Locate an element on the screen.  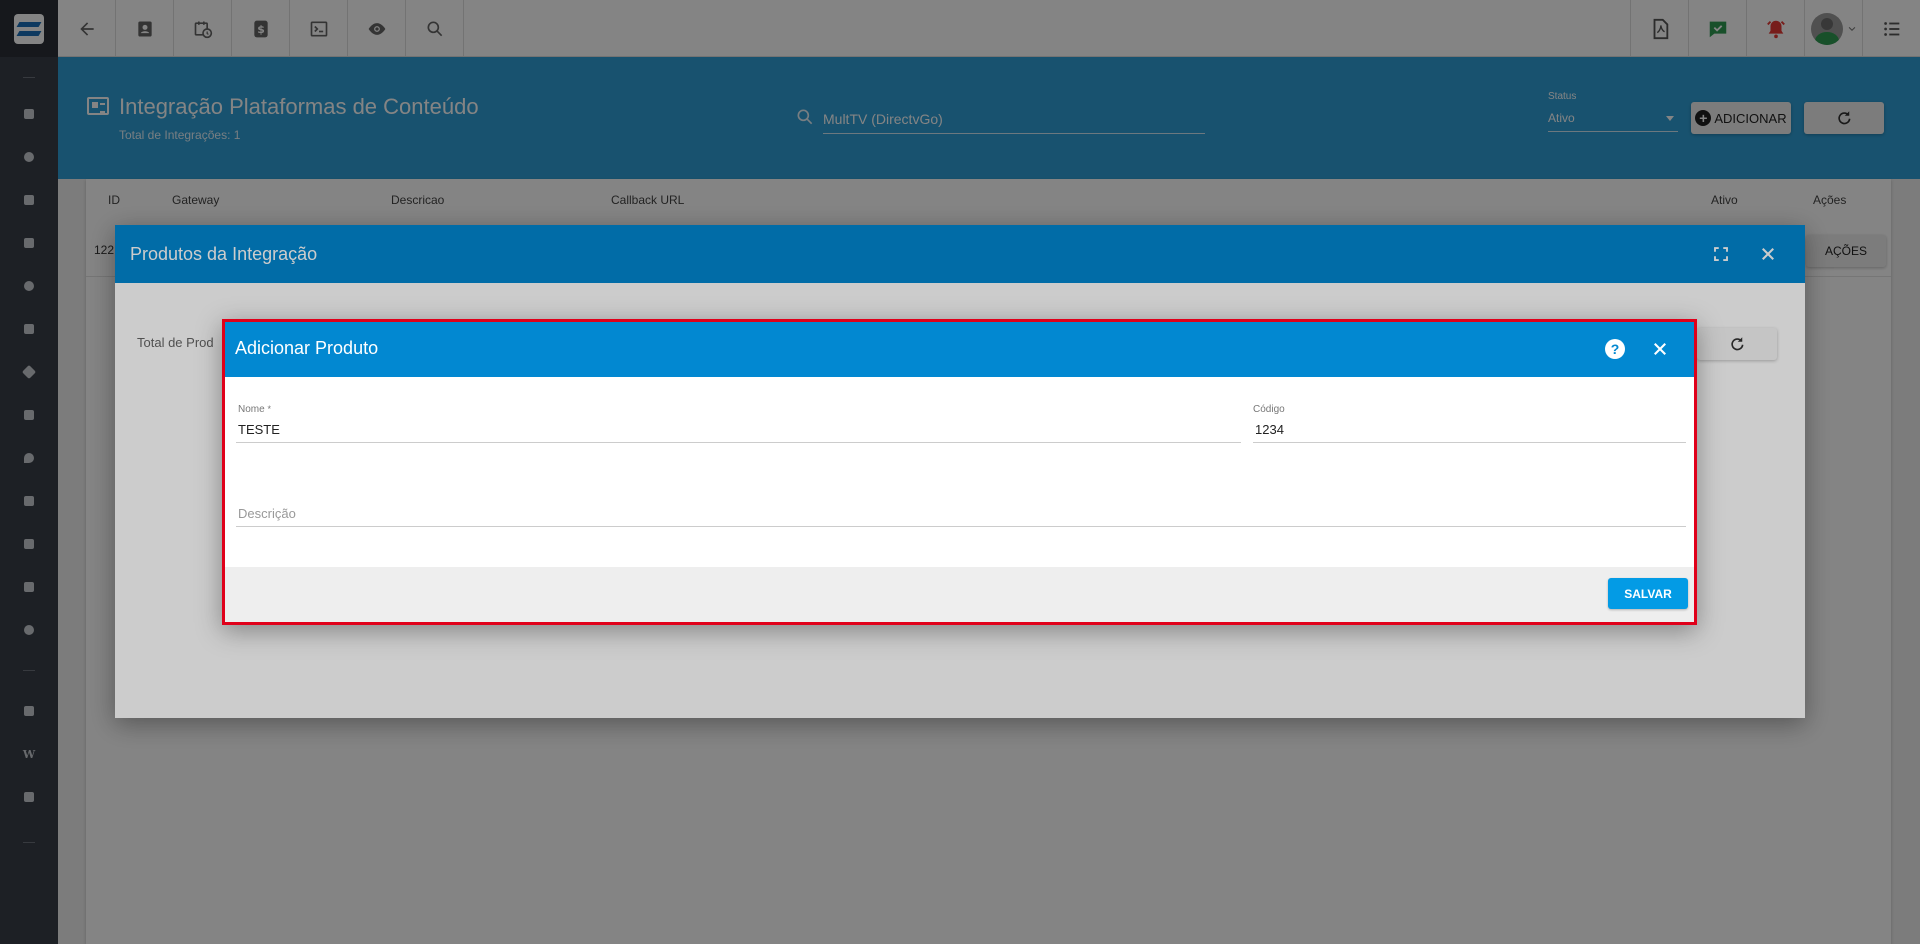
close-icon is located at coordinates (1660, 349).